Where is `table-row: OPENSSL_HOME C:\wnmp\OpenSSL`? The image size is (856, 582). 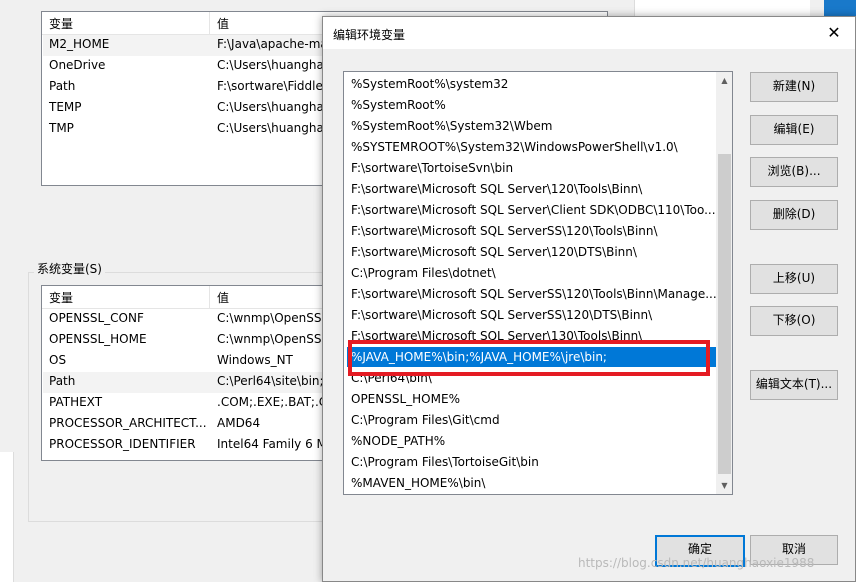 table-row: OPENSSL_HOME C:\wnmp\OpenSSL is located at coordinates (188, 340).